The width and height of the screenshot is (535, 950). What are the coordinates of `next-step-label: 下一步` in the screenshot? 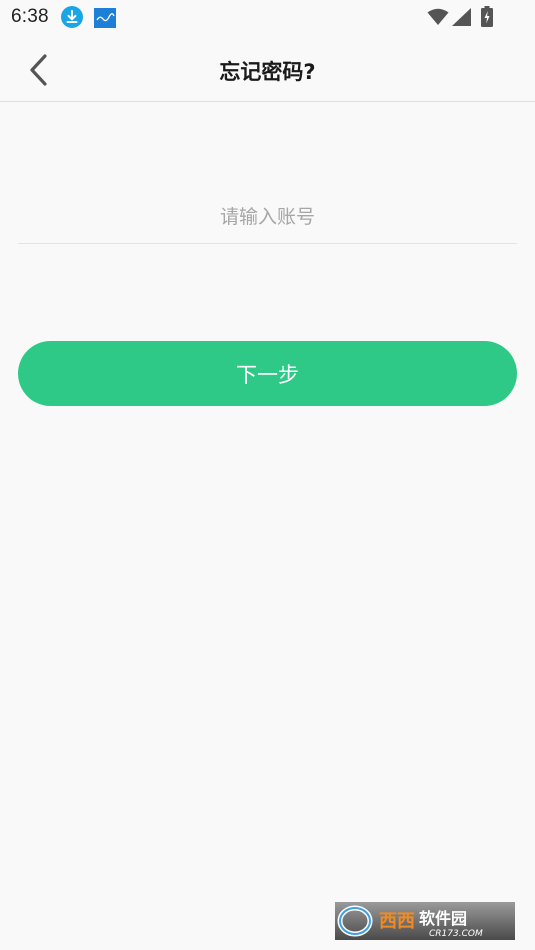 It's located at (267, 374).